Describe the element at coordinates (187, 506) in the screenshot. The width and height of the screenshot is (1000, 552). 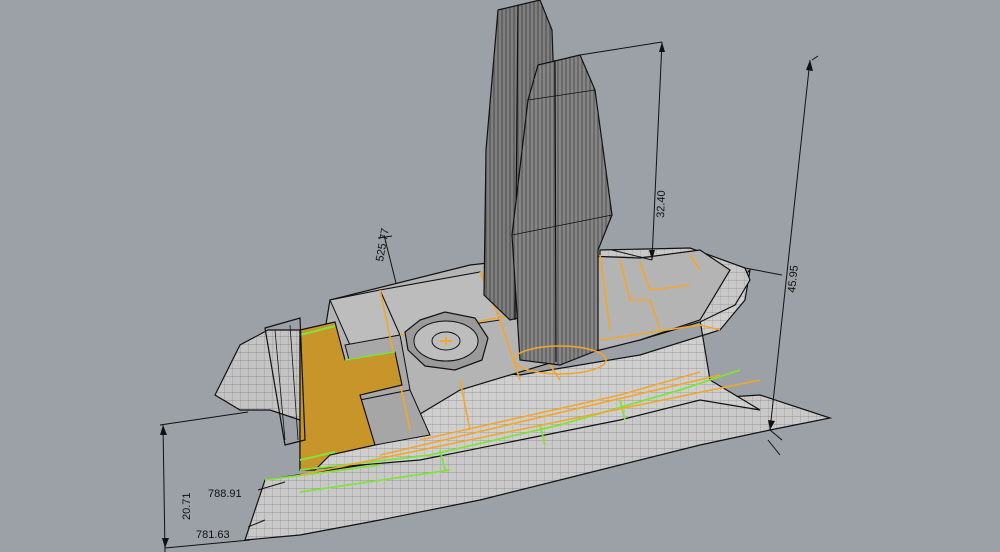
I see `dimension-label-4: 20.71` at that location.